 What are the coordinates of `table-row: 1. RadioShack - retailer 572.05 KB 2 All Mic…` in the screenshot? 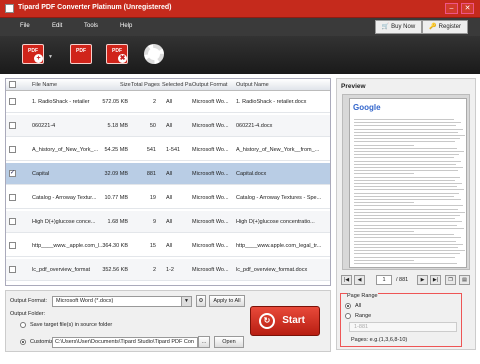 It's located at (168, 102).